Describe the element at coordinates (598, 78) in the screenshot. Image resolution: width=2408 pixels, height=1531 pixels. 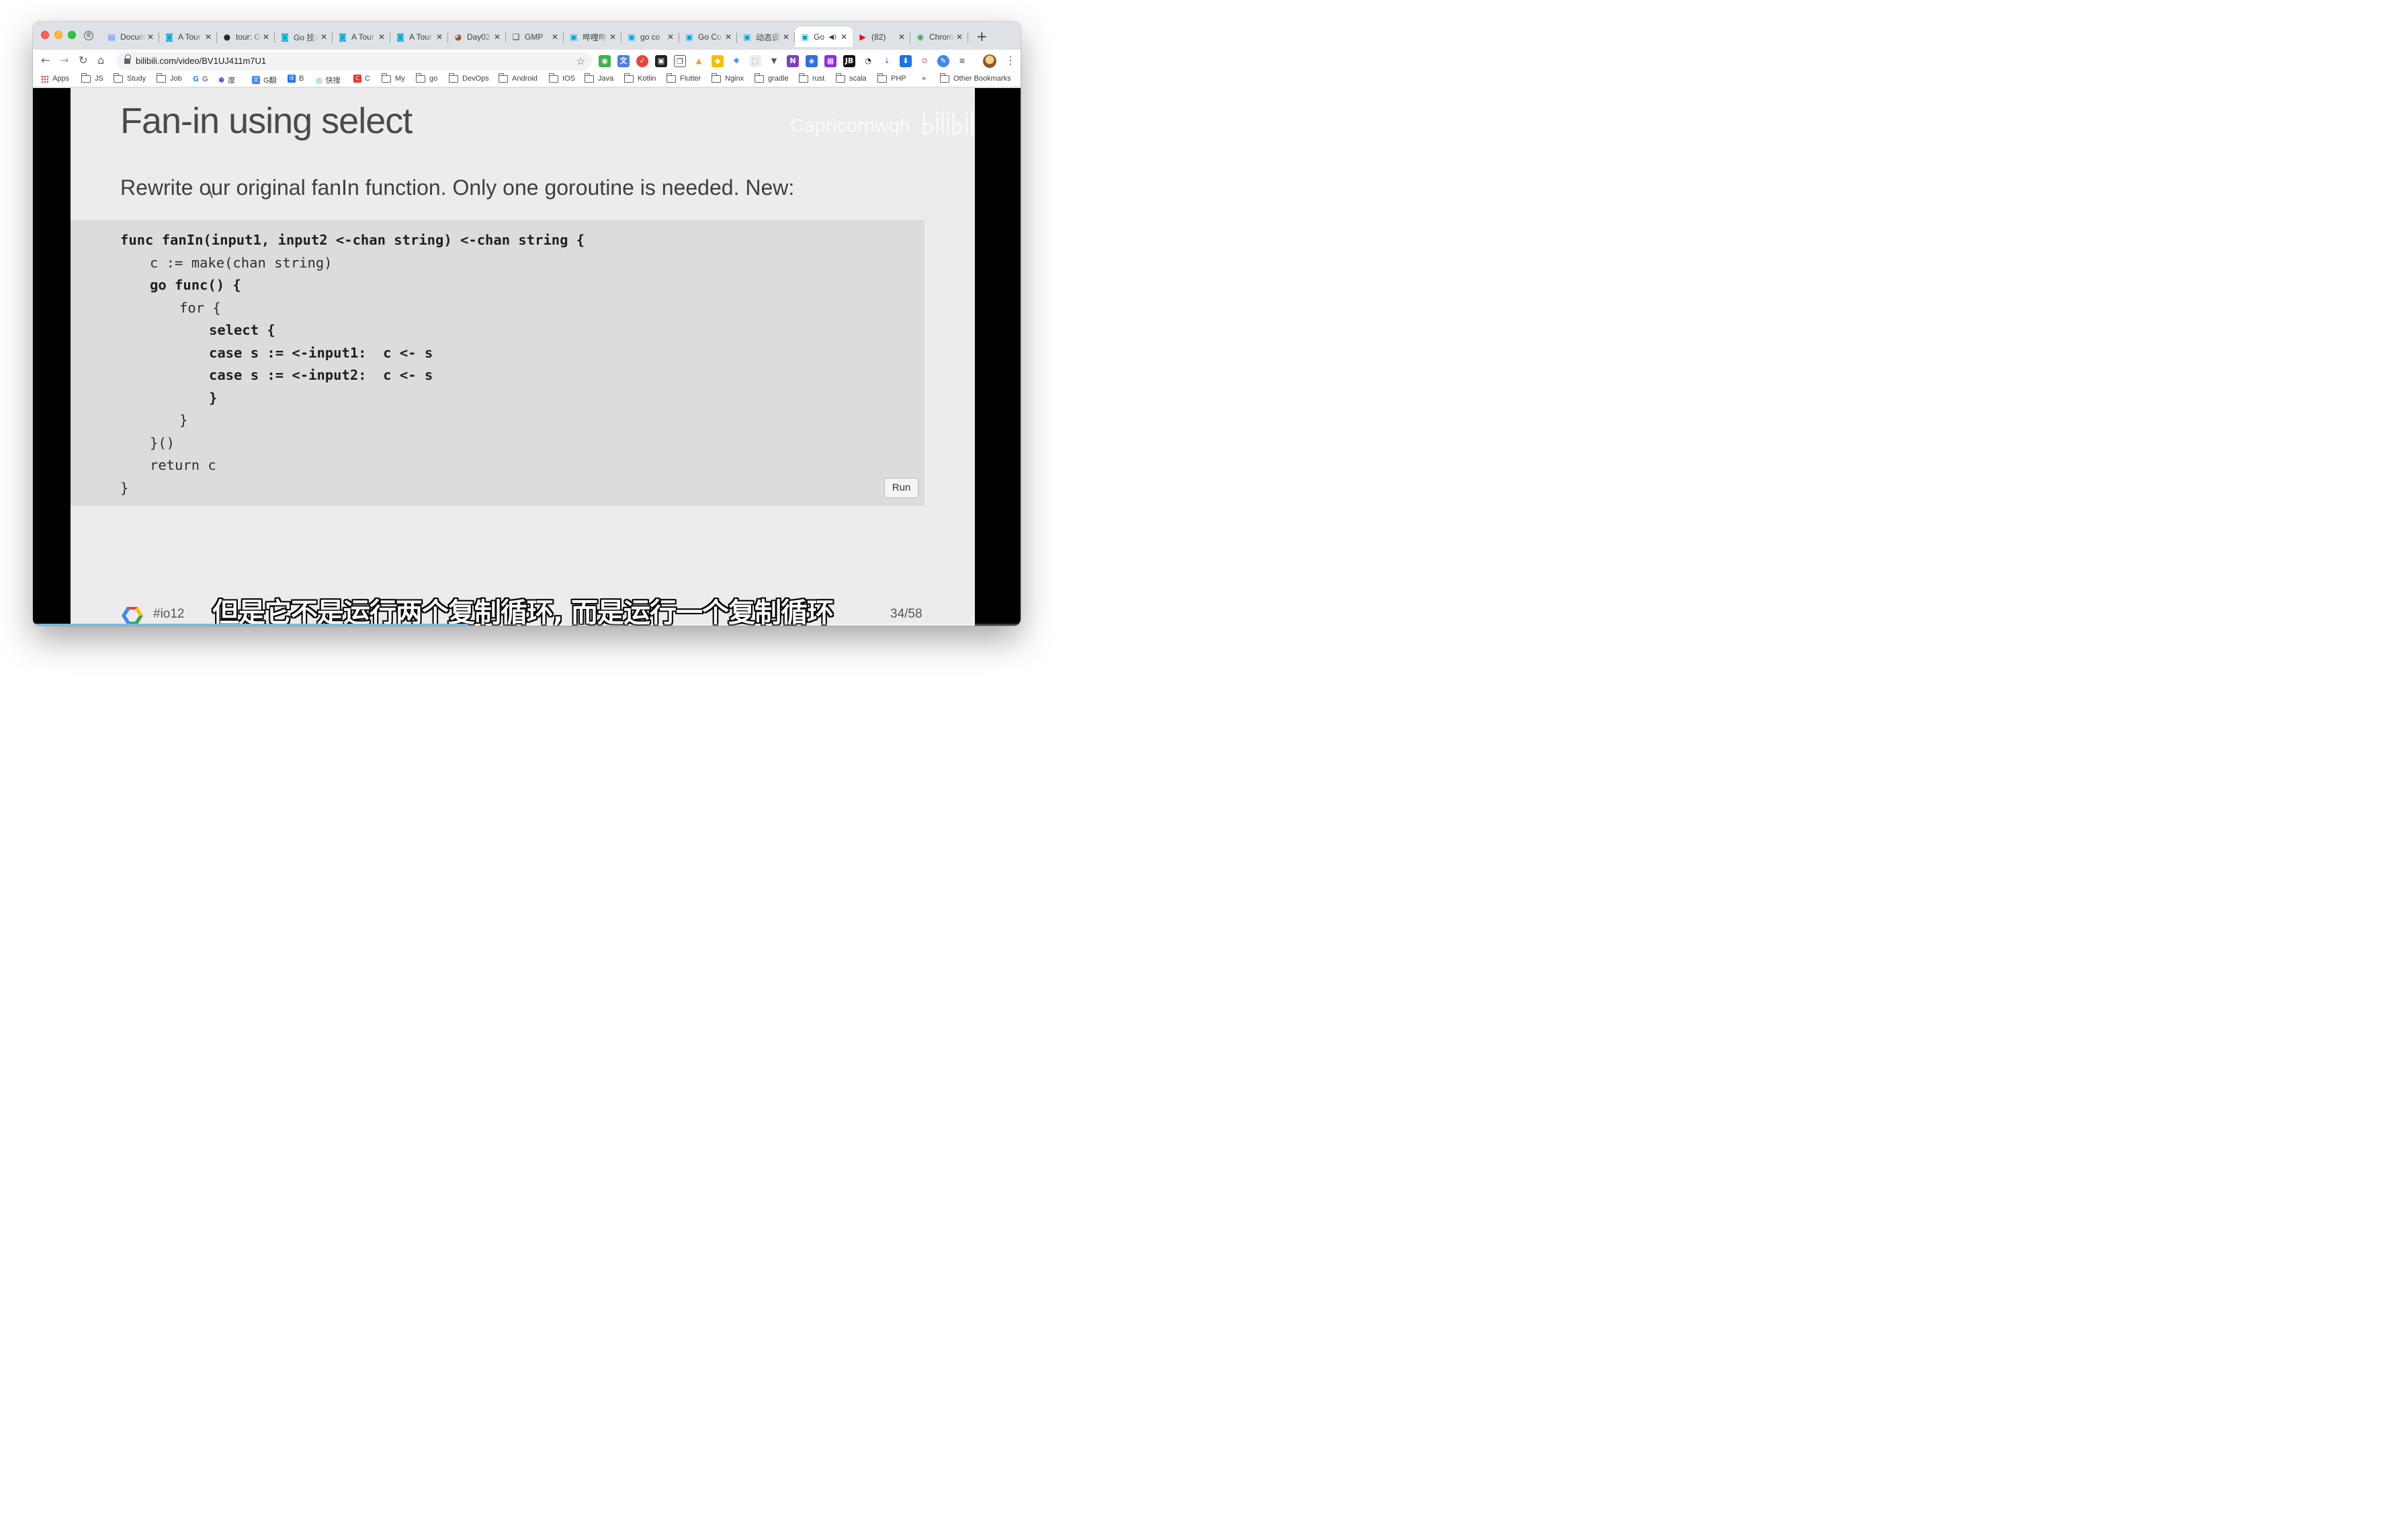
I see `bookmark-folder: Java` at that location.